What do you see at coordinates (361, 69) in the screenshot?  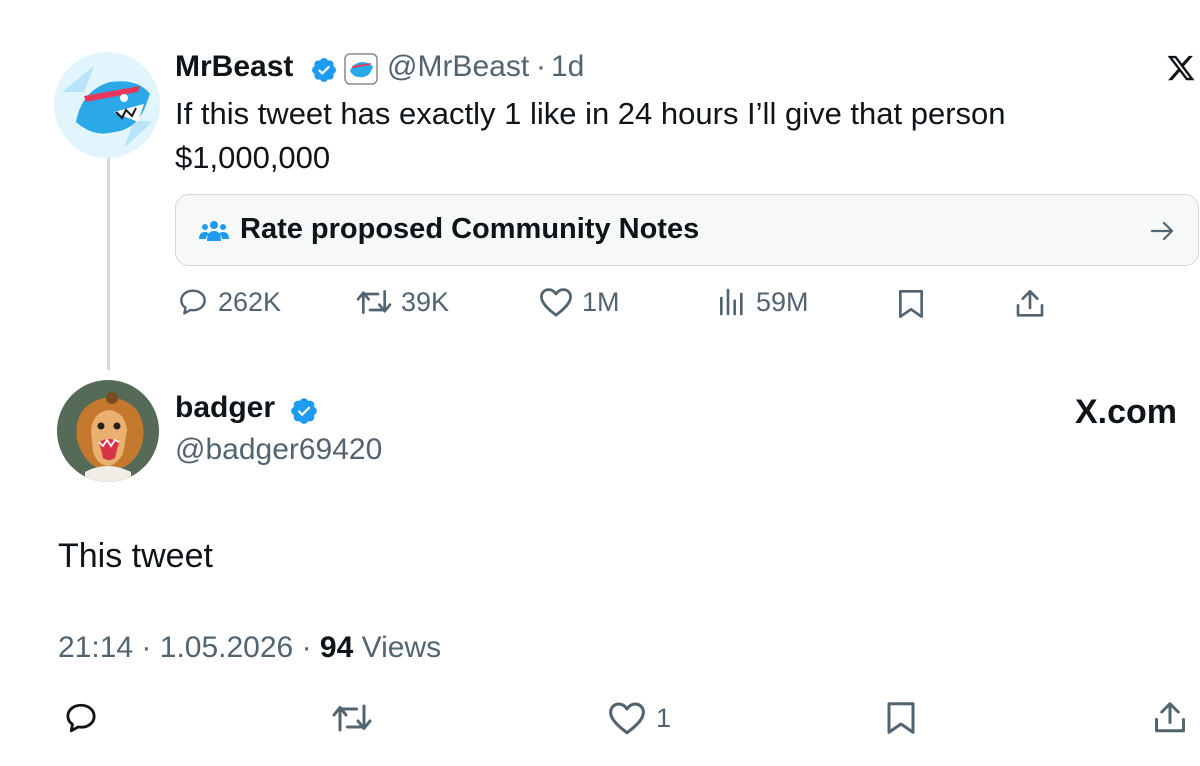 I see `affiliate-badge-icon` at bounding box center [361, 69].